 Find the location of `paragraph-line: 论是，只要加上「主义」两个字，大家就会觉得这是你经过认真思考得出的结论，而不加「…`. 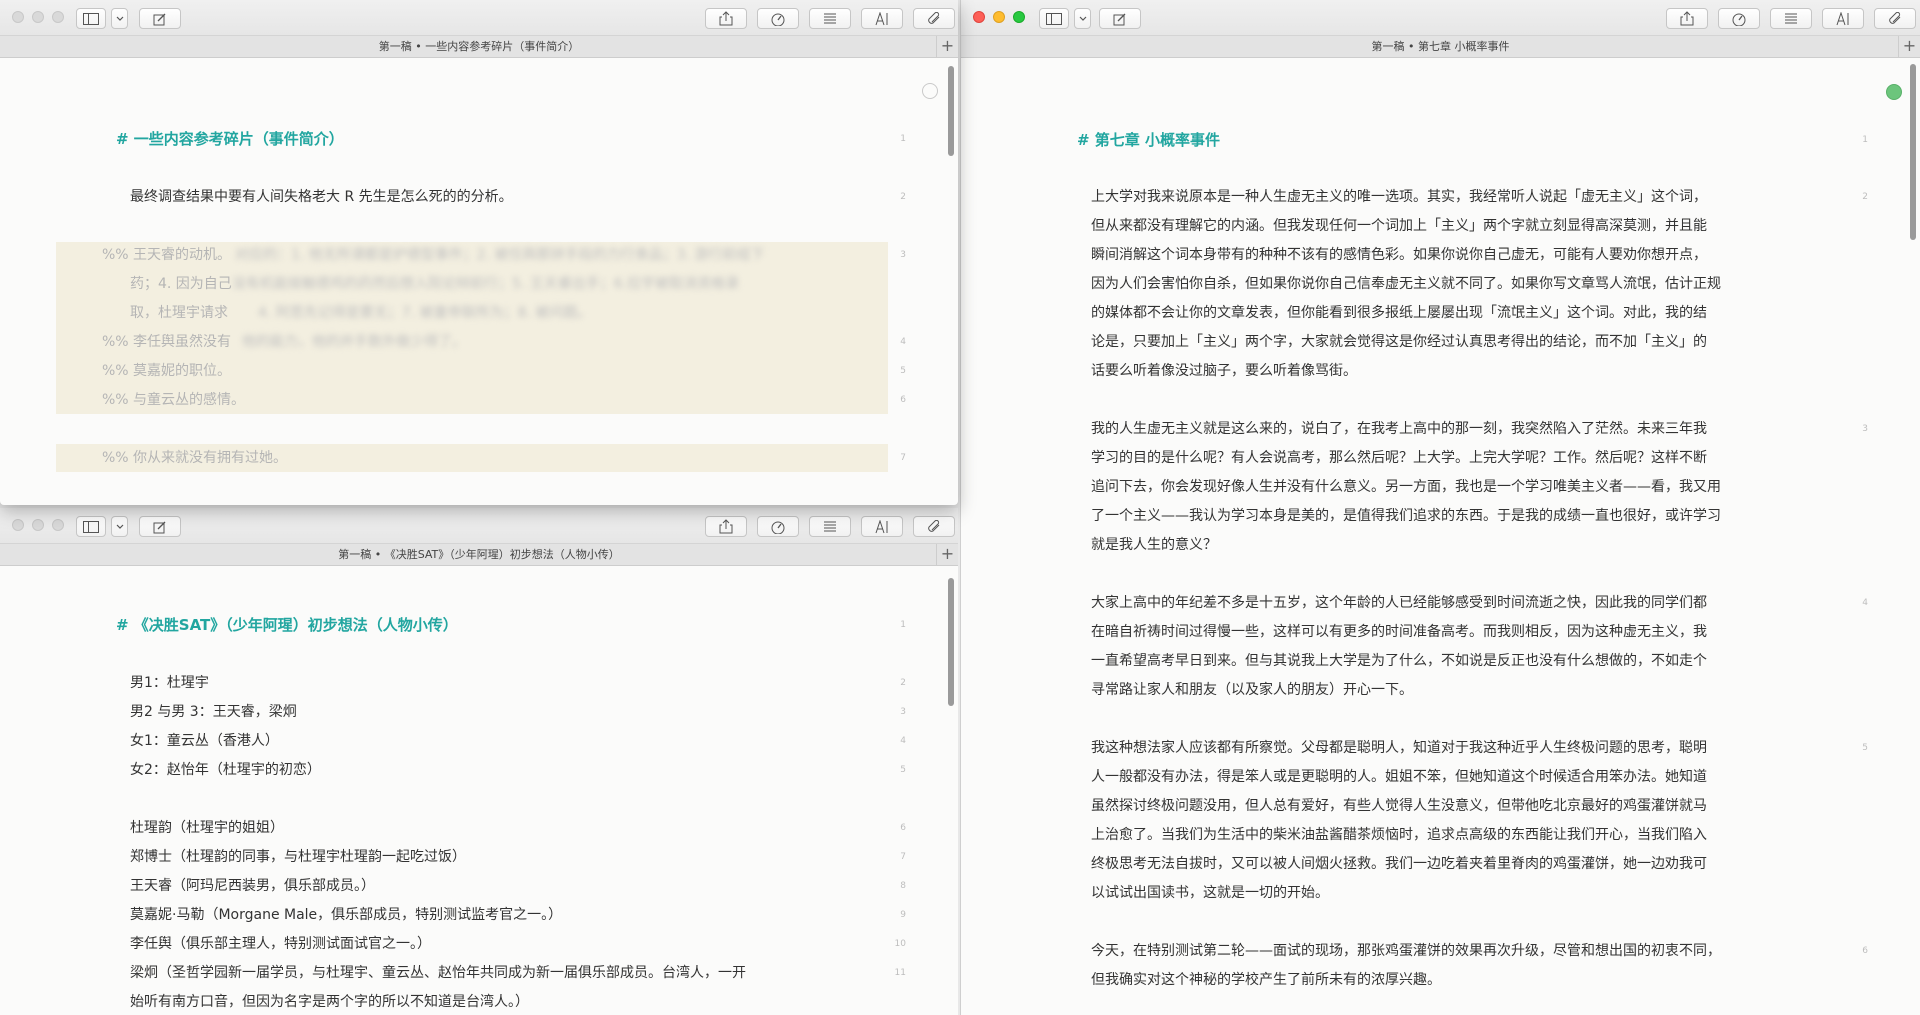

paragraph-line: 论是，只要加上「主义」两个字，大家就会觉得这是你经过认真思考得出的结论，而不加「… is located at coordinates (1399, 342).